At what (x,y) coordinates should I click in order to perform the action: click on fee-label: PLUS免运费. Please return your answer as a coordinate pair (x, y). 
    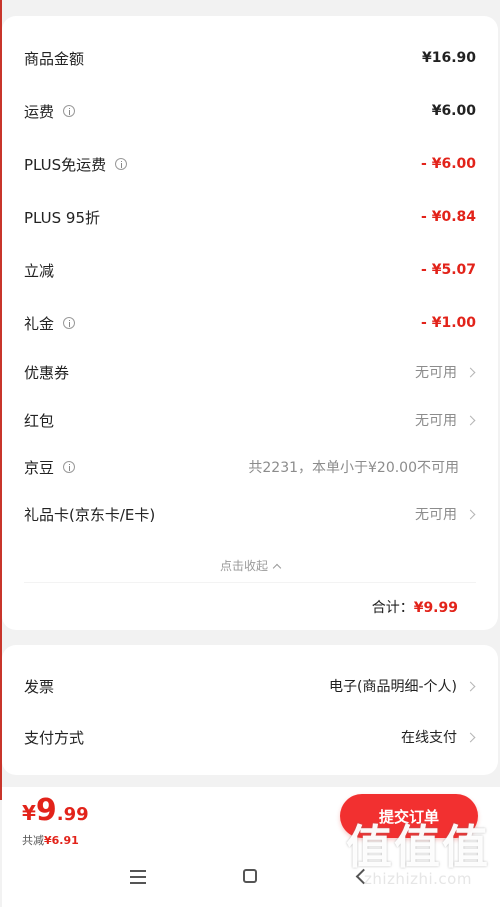
    Looking at the image, I should click on (65, 164).